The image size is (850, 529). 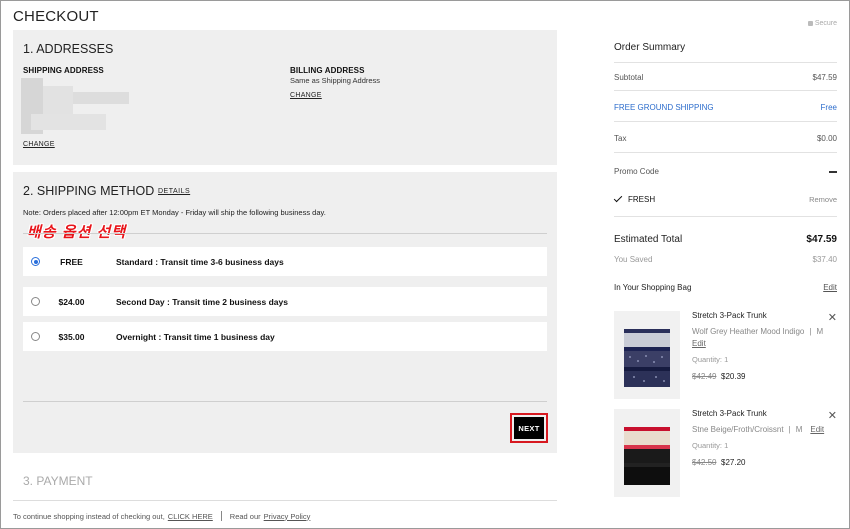 I want to click on billing-address-label: BILLING ADDRESS, so click(x=327, y=70).